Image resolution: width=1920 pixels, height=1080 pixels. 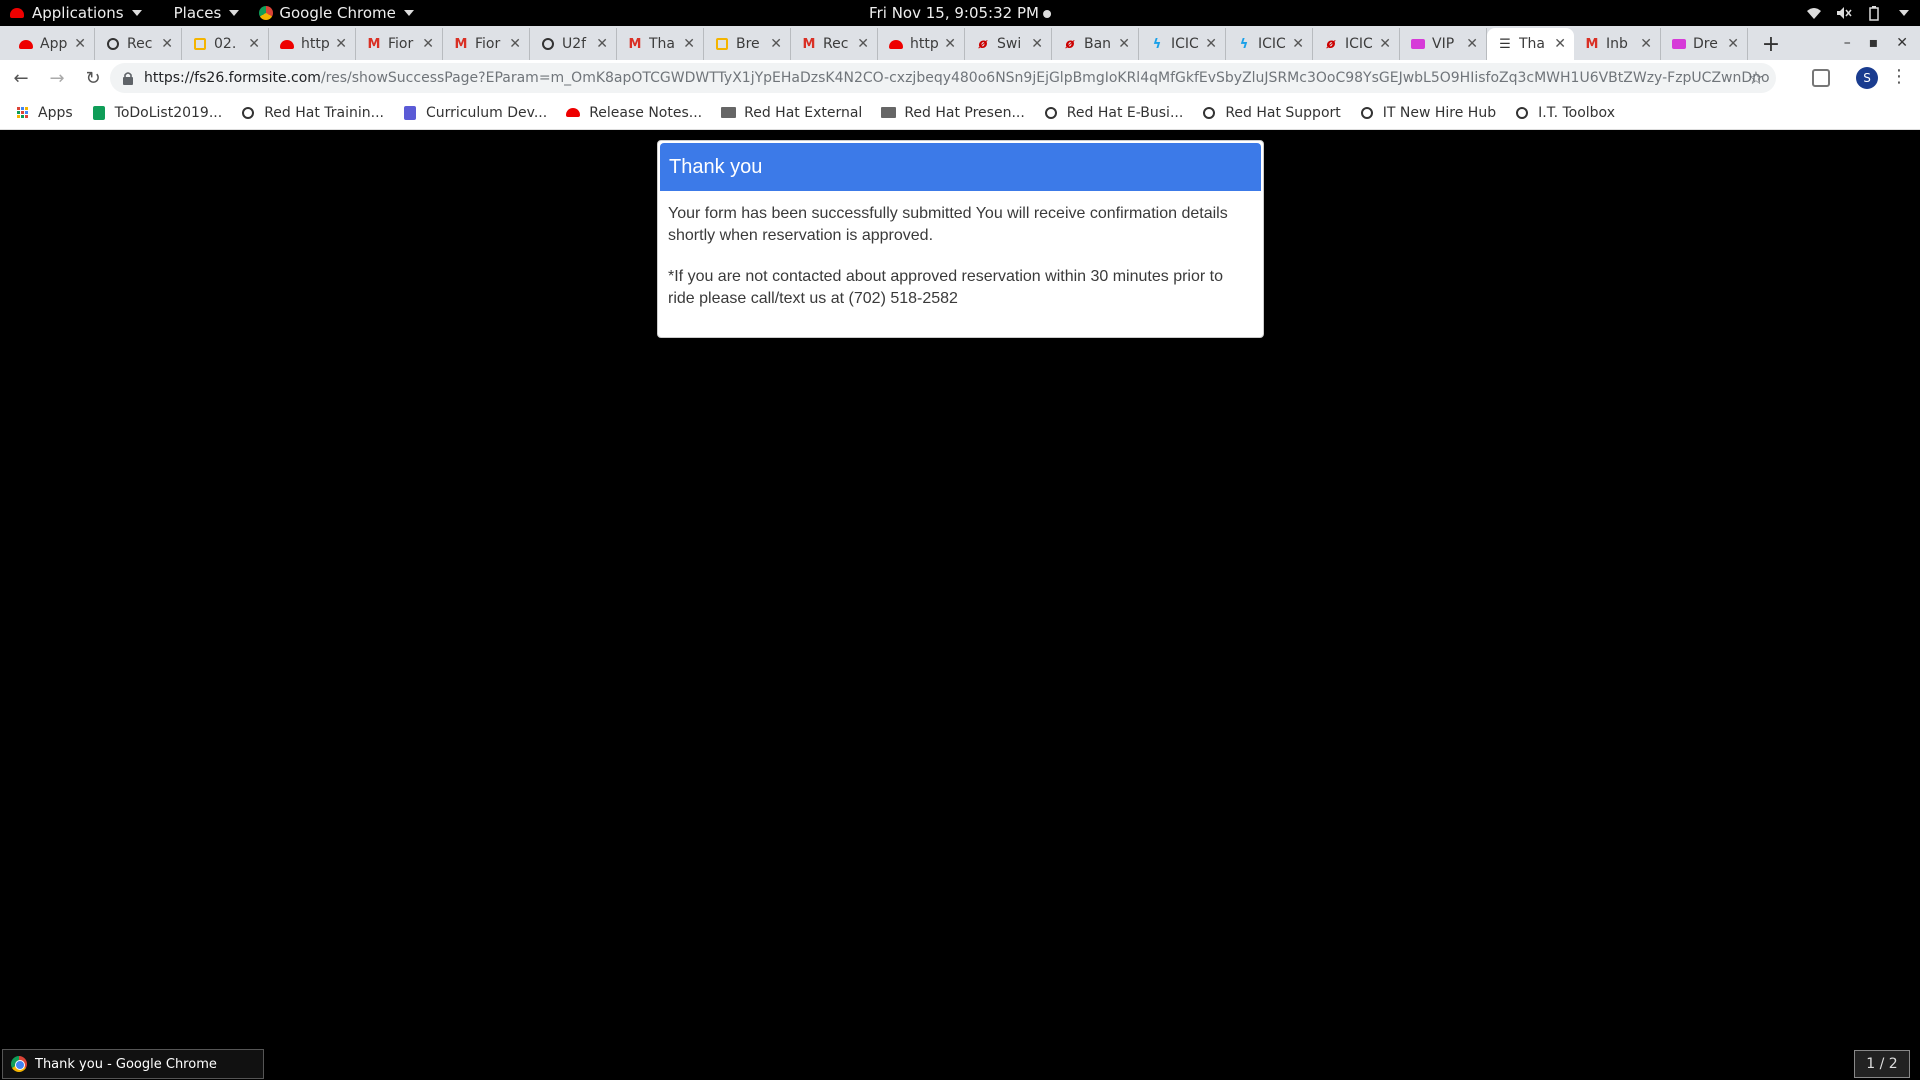 I want to click on bookmark-label: IT New Hire Hub, so click(x=1439, y=112).